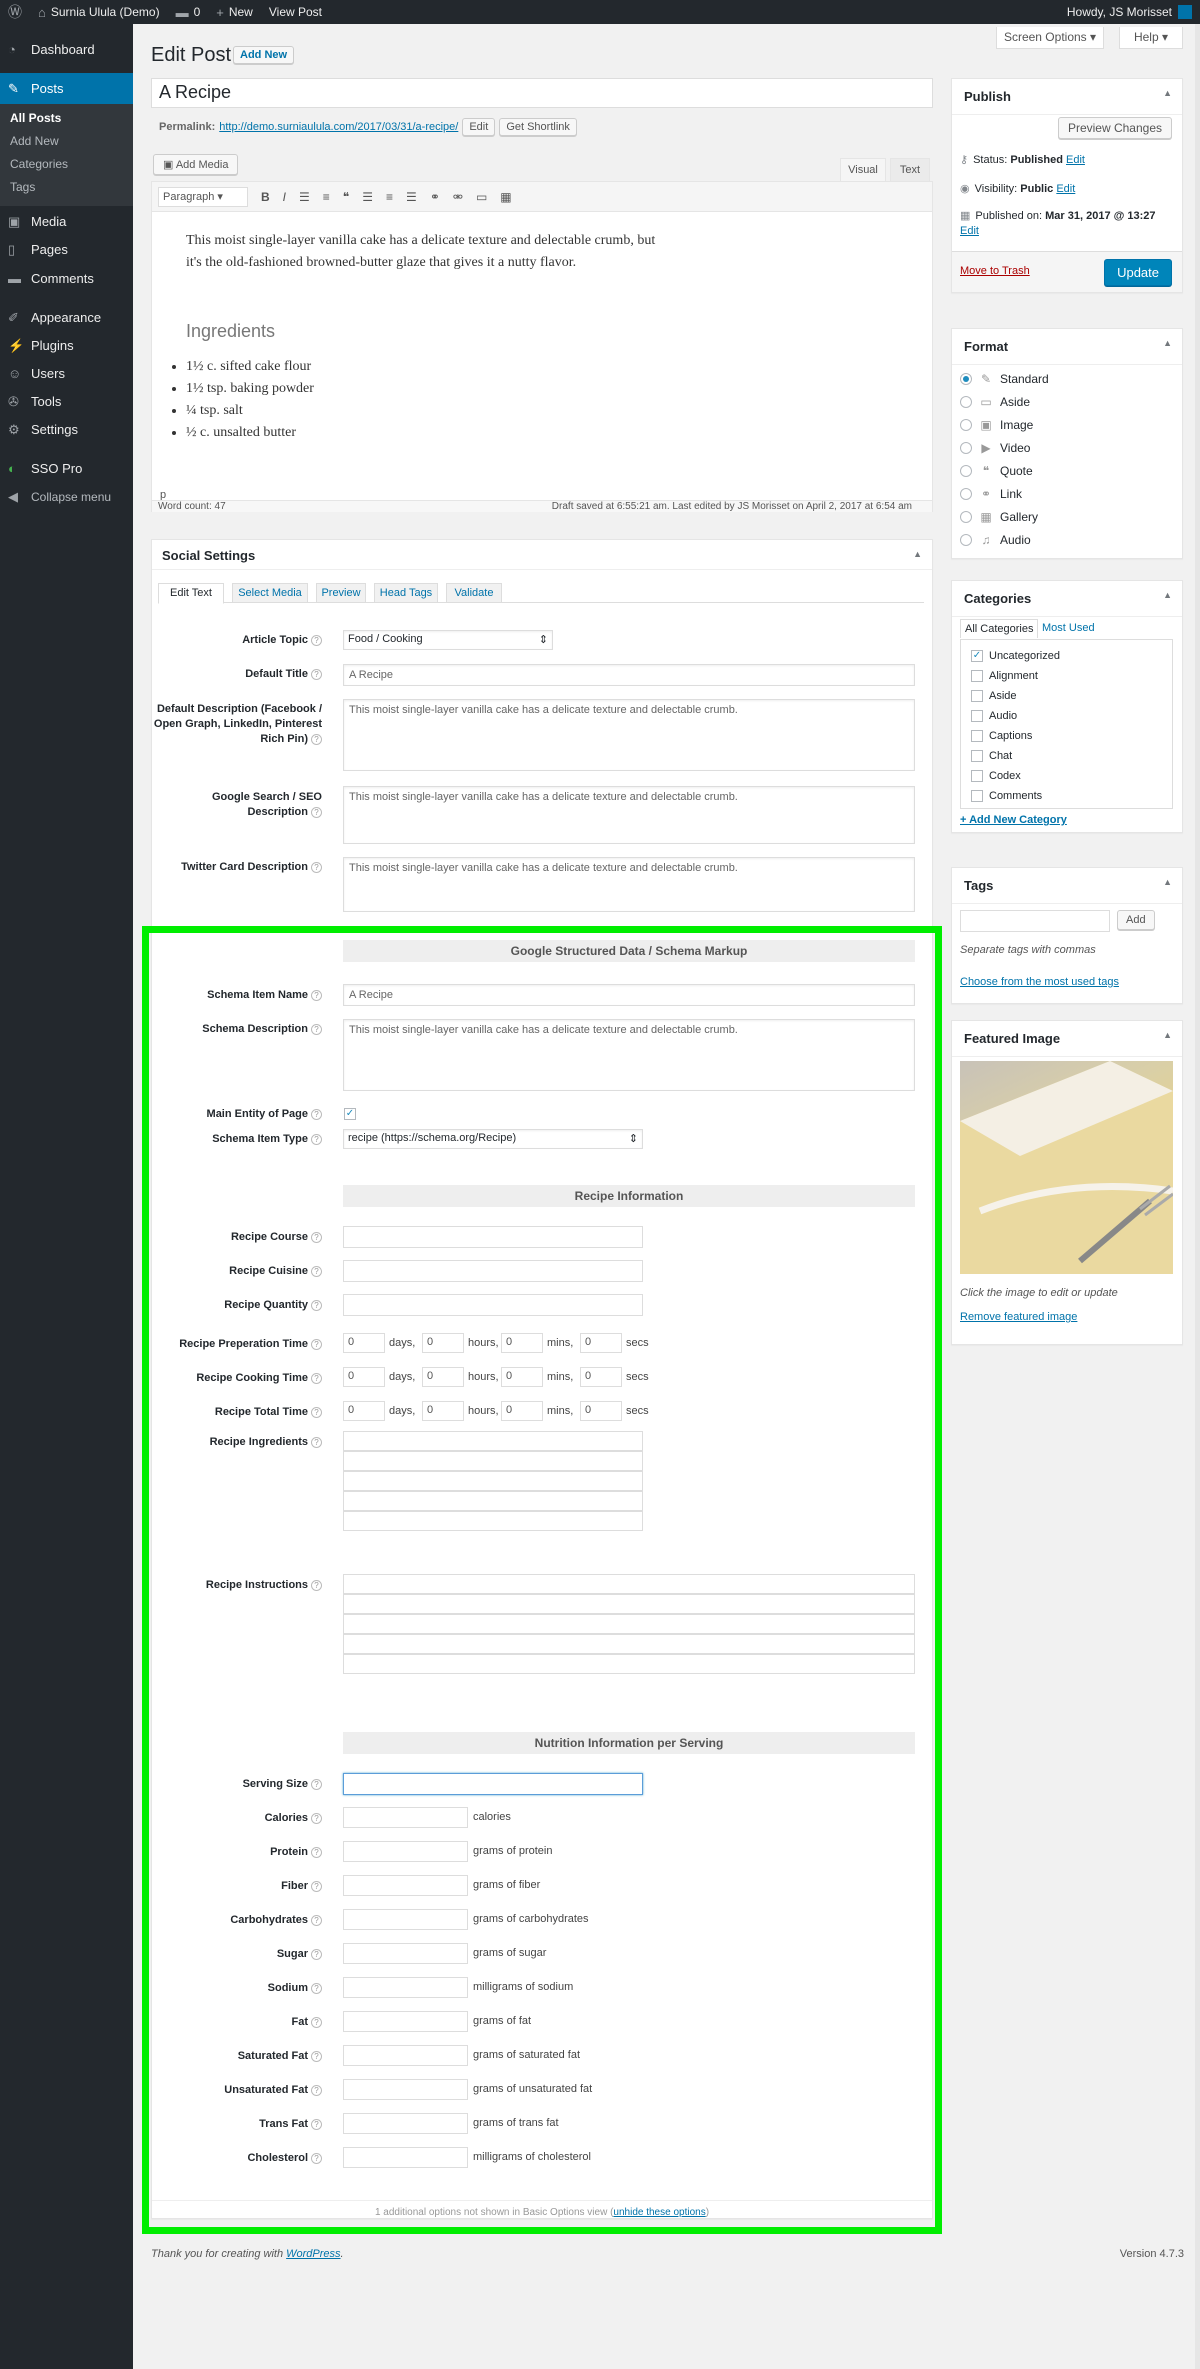  Describe the element at coordinates (66, 119) in the screenshot. I see `submenu-all-posts: All Posts` at that location.